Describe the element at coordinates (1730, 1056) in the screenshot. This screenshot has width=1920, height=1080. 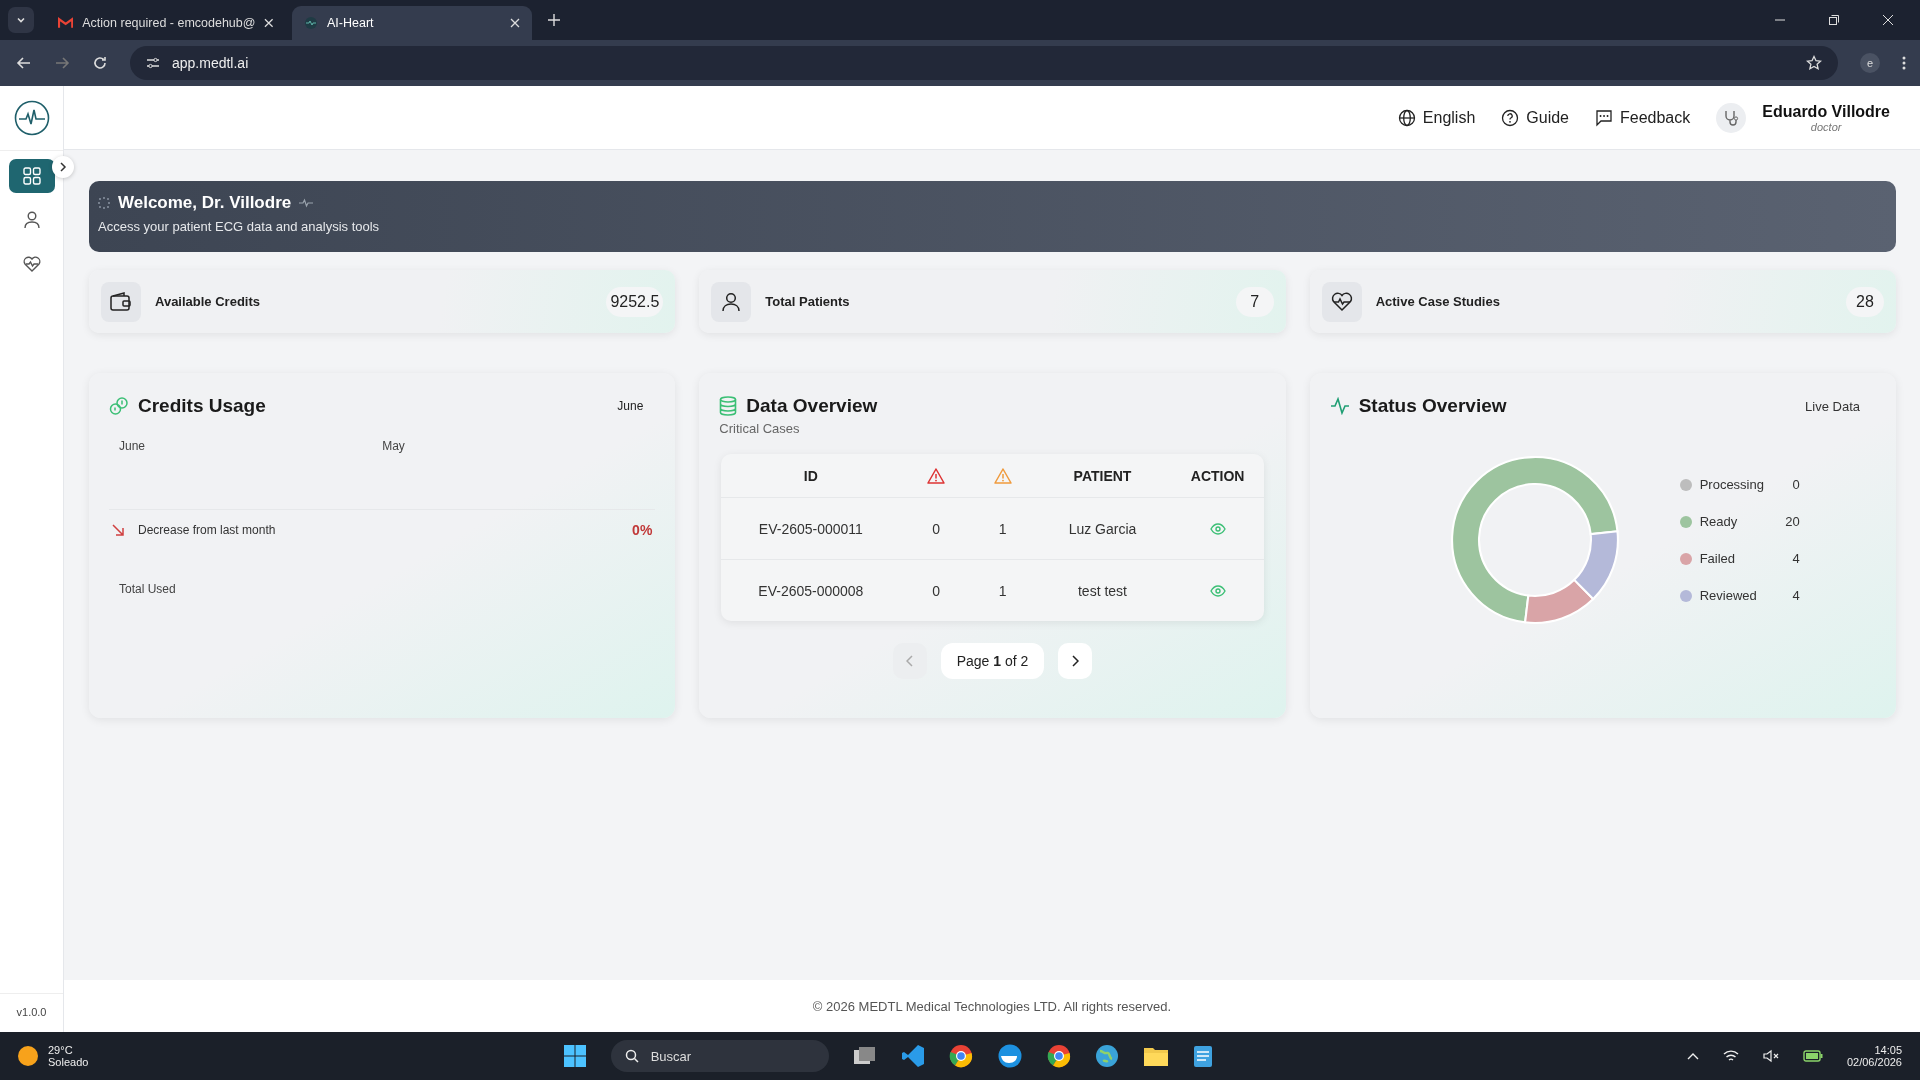
I see `wifi-icon` at that location.